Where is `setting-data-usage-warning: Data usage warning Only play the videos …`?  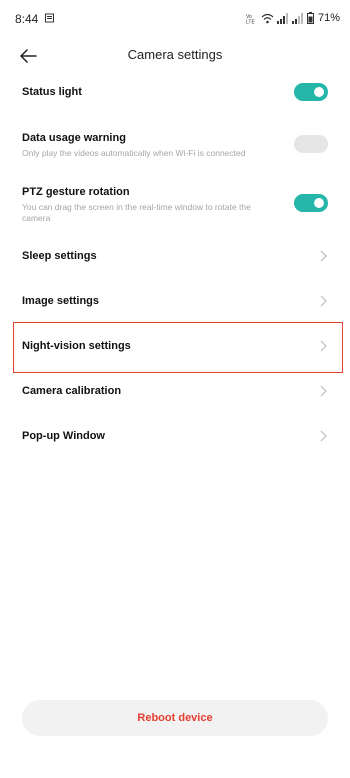
setting-data-usage-warning: Data usage warning Only play the videos … is located at coordinates (175, 145).